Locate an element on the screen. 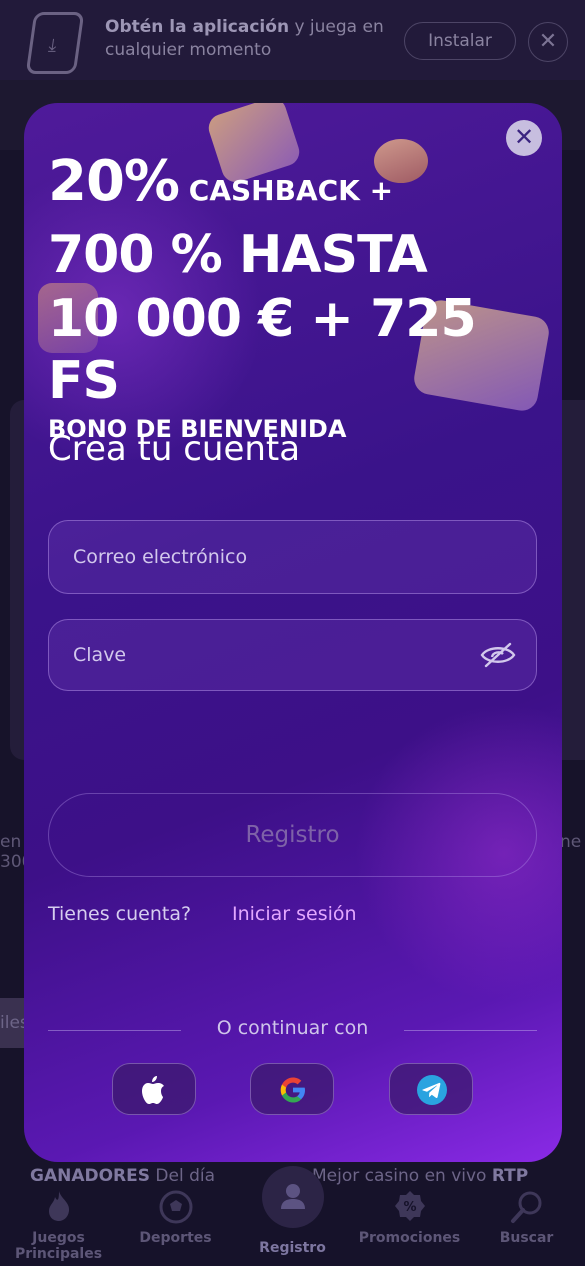 This screenshot has height=1266, width=585. telegram-icon is located at coordinates (432, 1090).